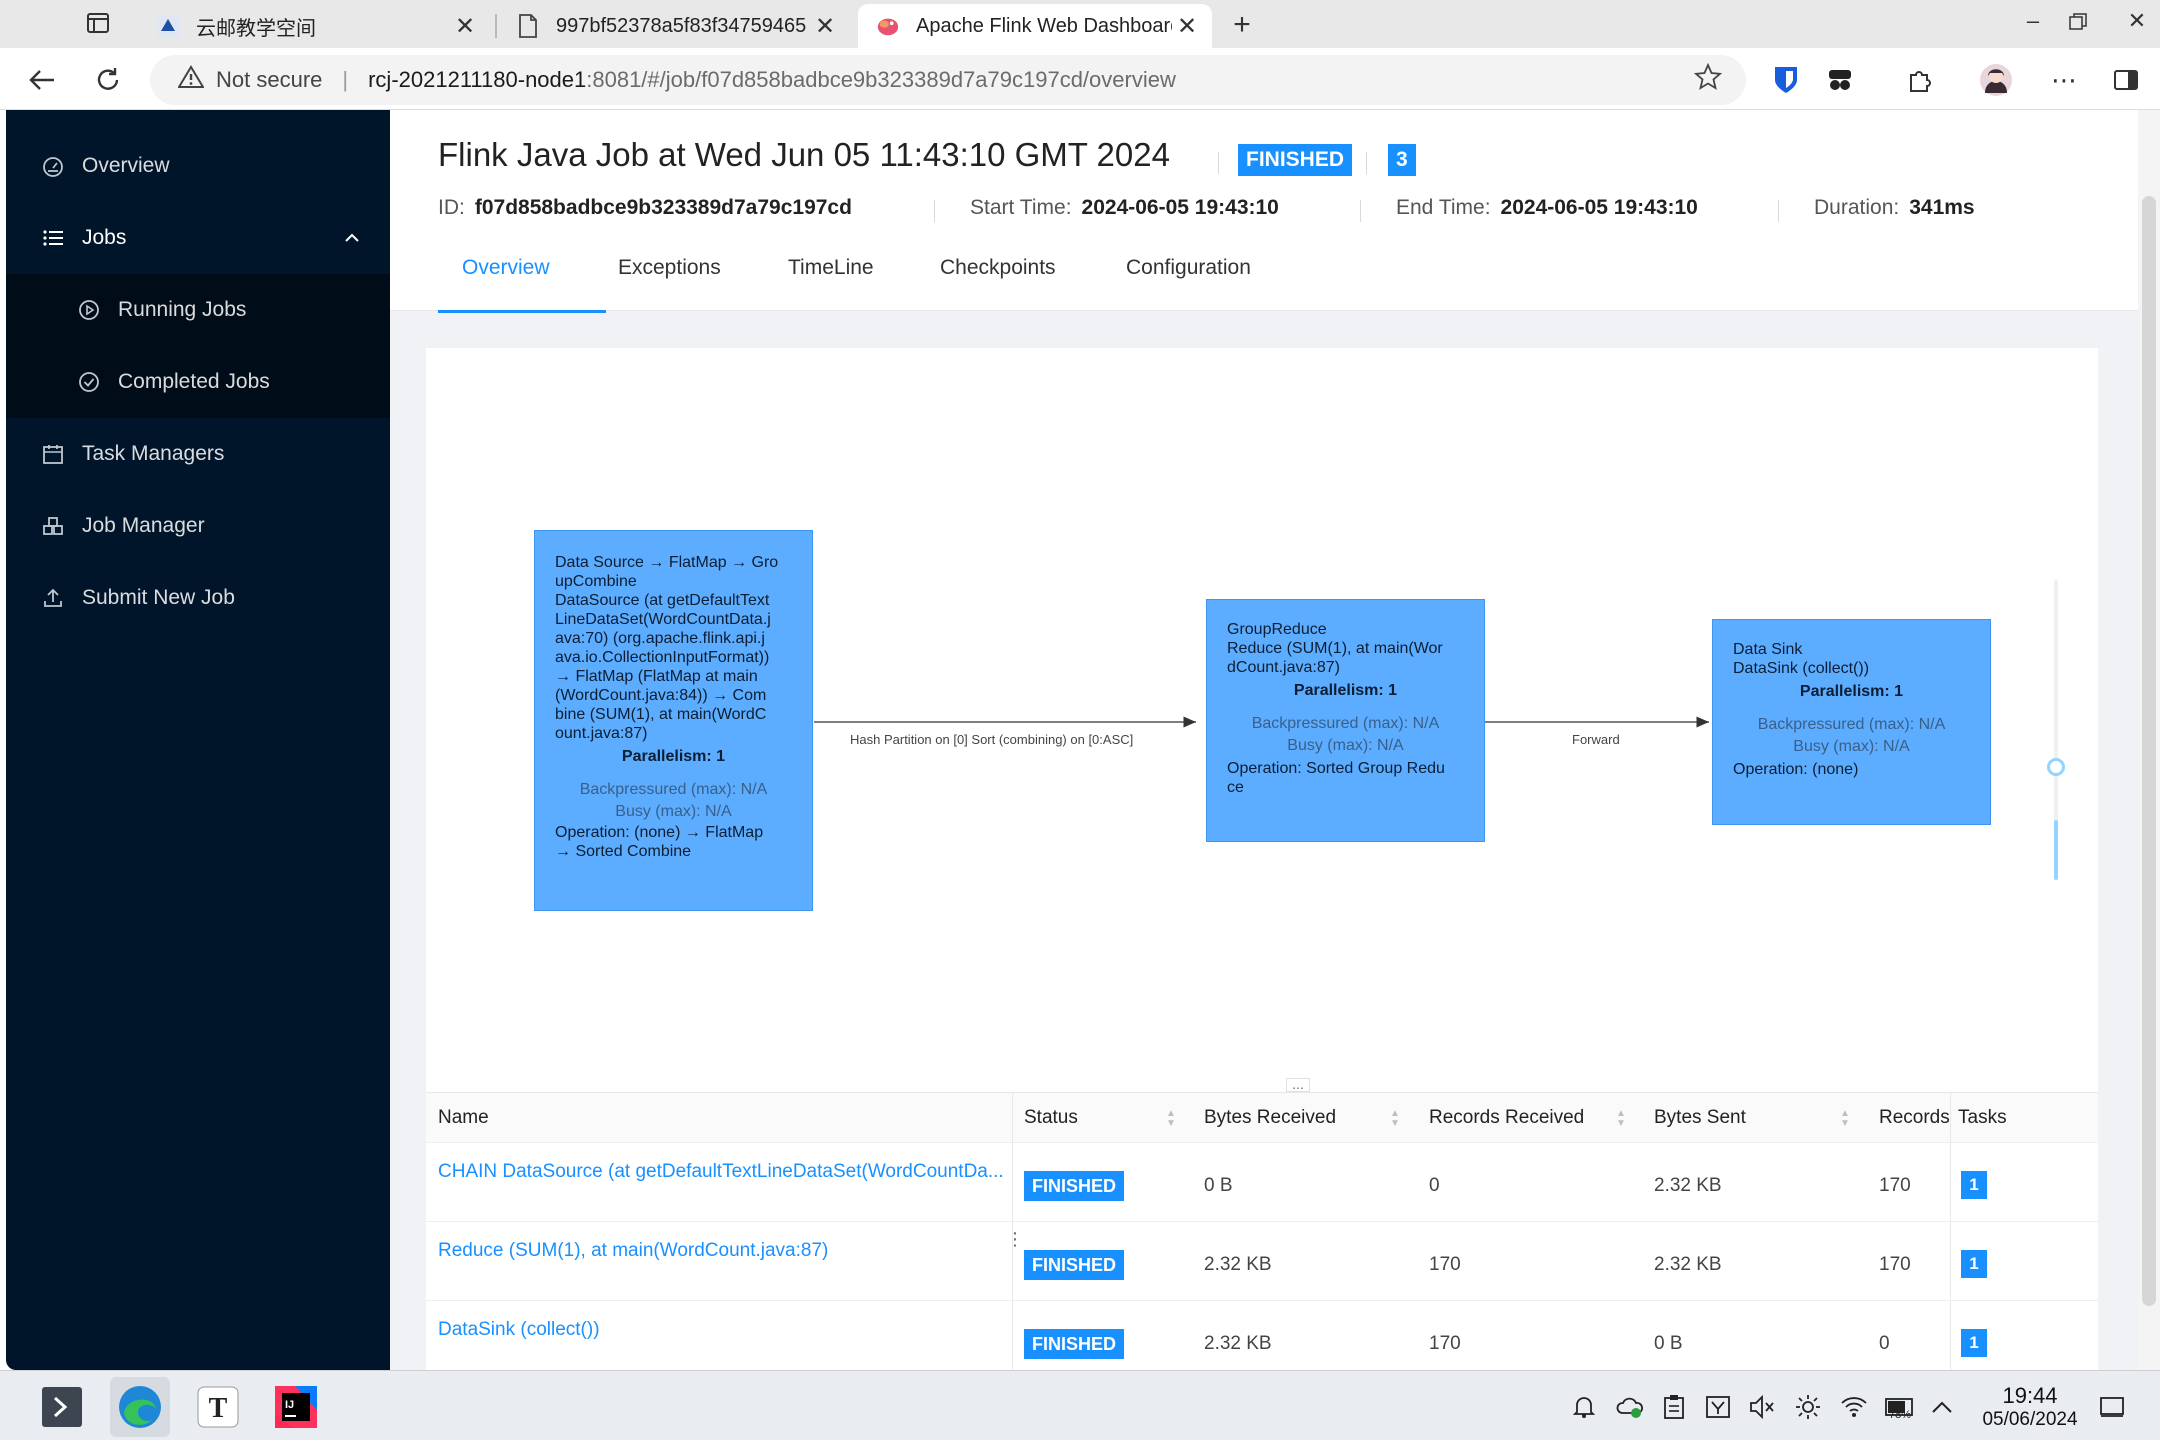 The width and height of the screenshot is (2160, 1440). Describe the element at coordinates (661, 714) in the screenshot. I see `node-text: bine (SUM(1), at main(WordC` at that location.